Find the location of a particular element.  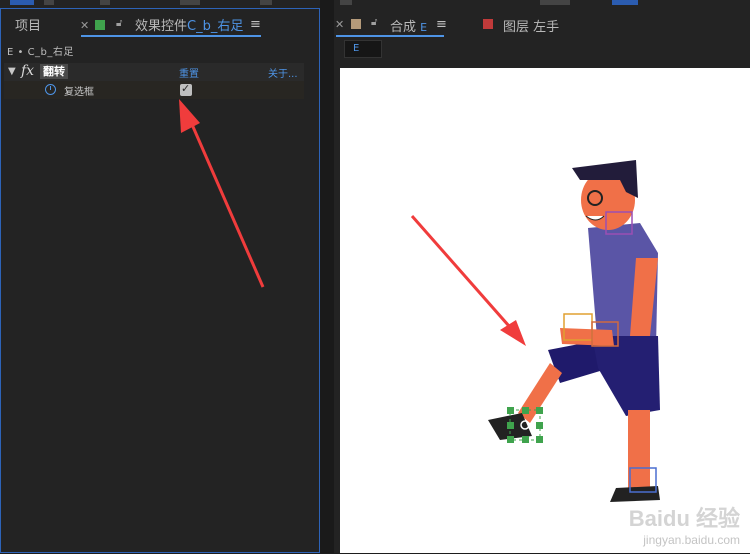

property-row-checkbox: 复选框 is located at coordinates (154, 90).